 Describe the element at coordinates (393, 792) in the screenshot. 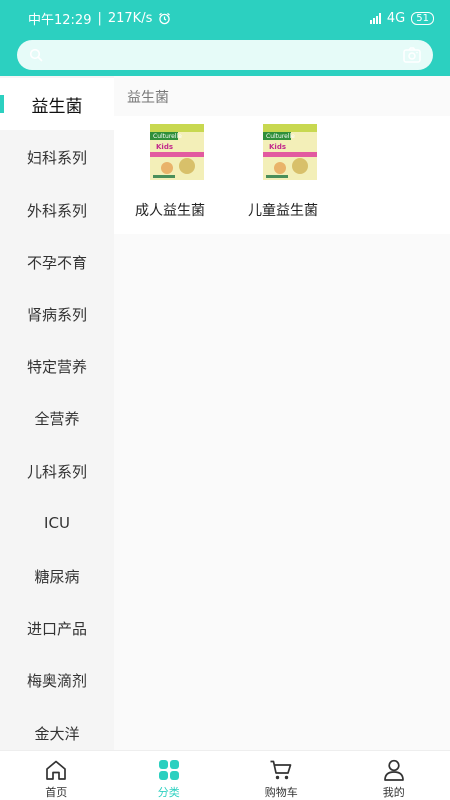

I see `tab-label: 我的` at that location.